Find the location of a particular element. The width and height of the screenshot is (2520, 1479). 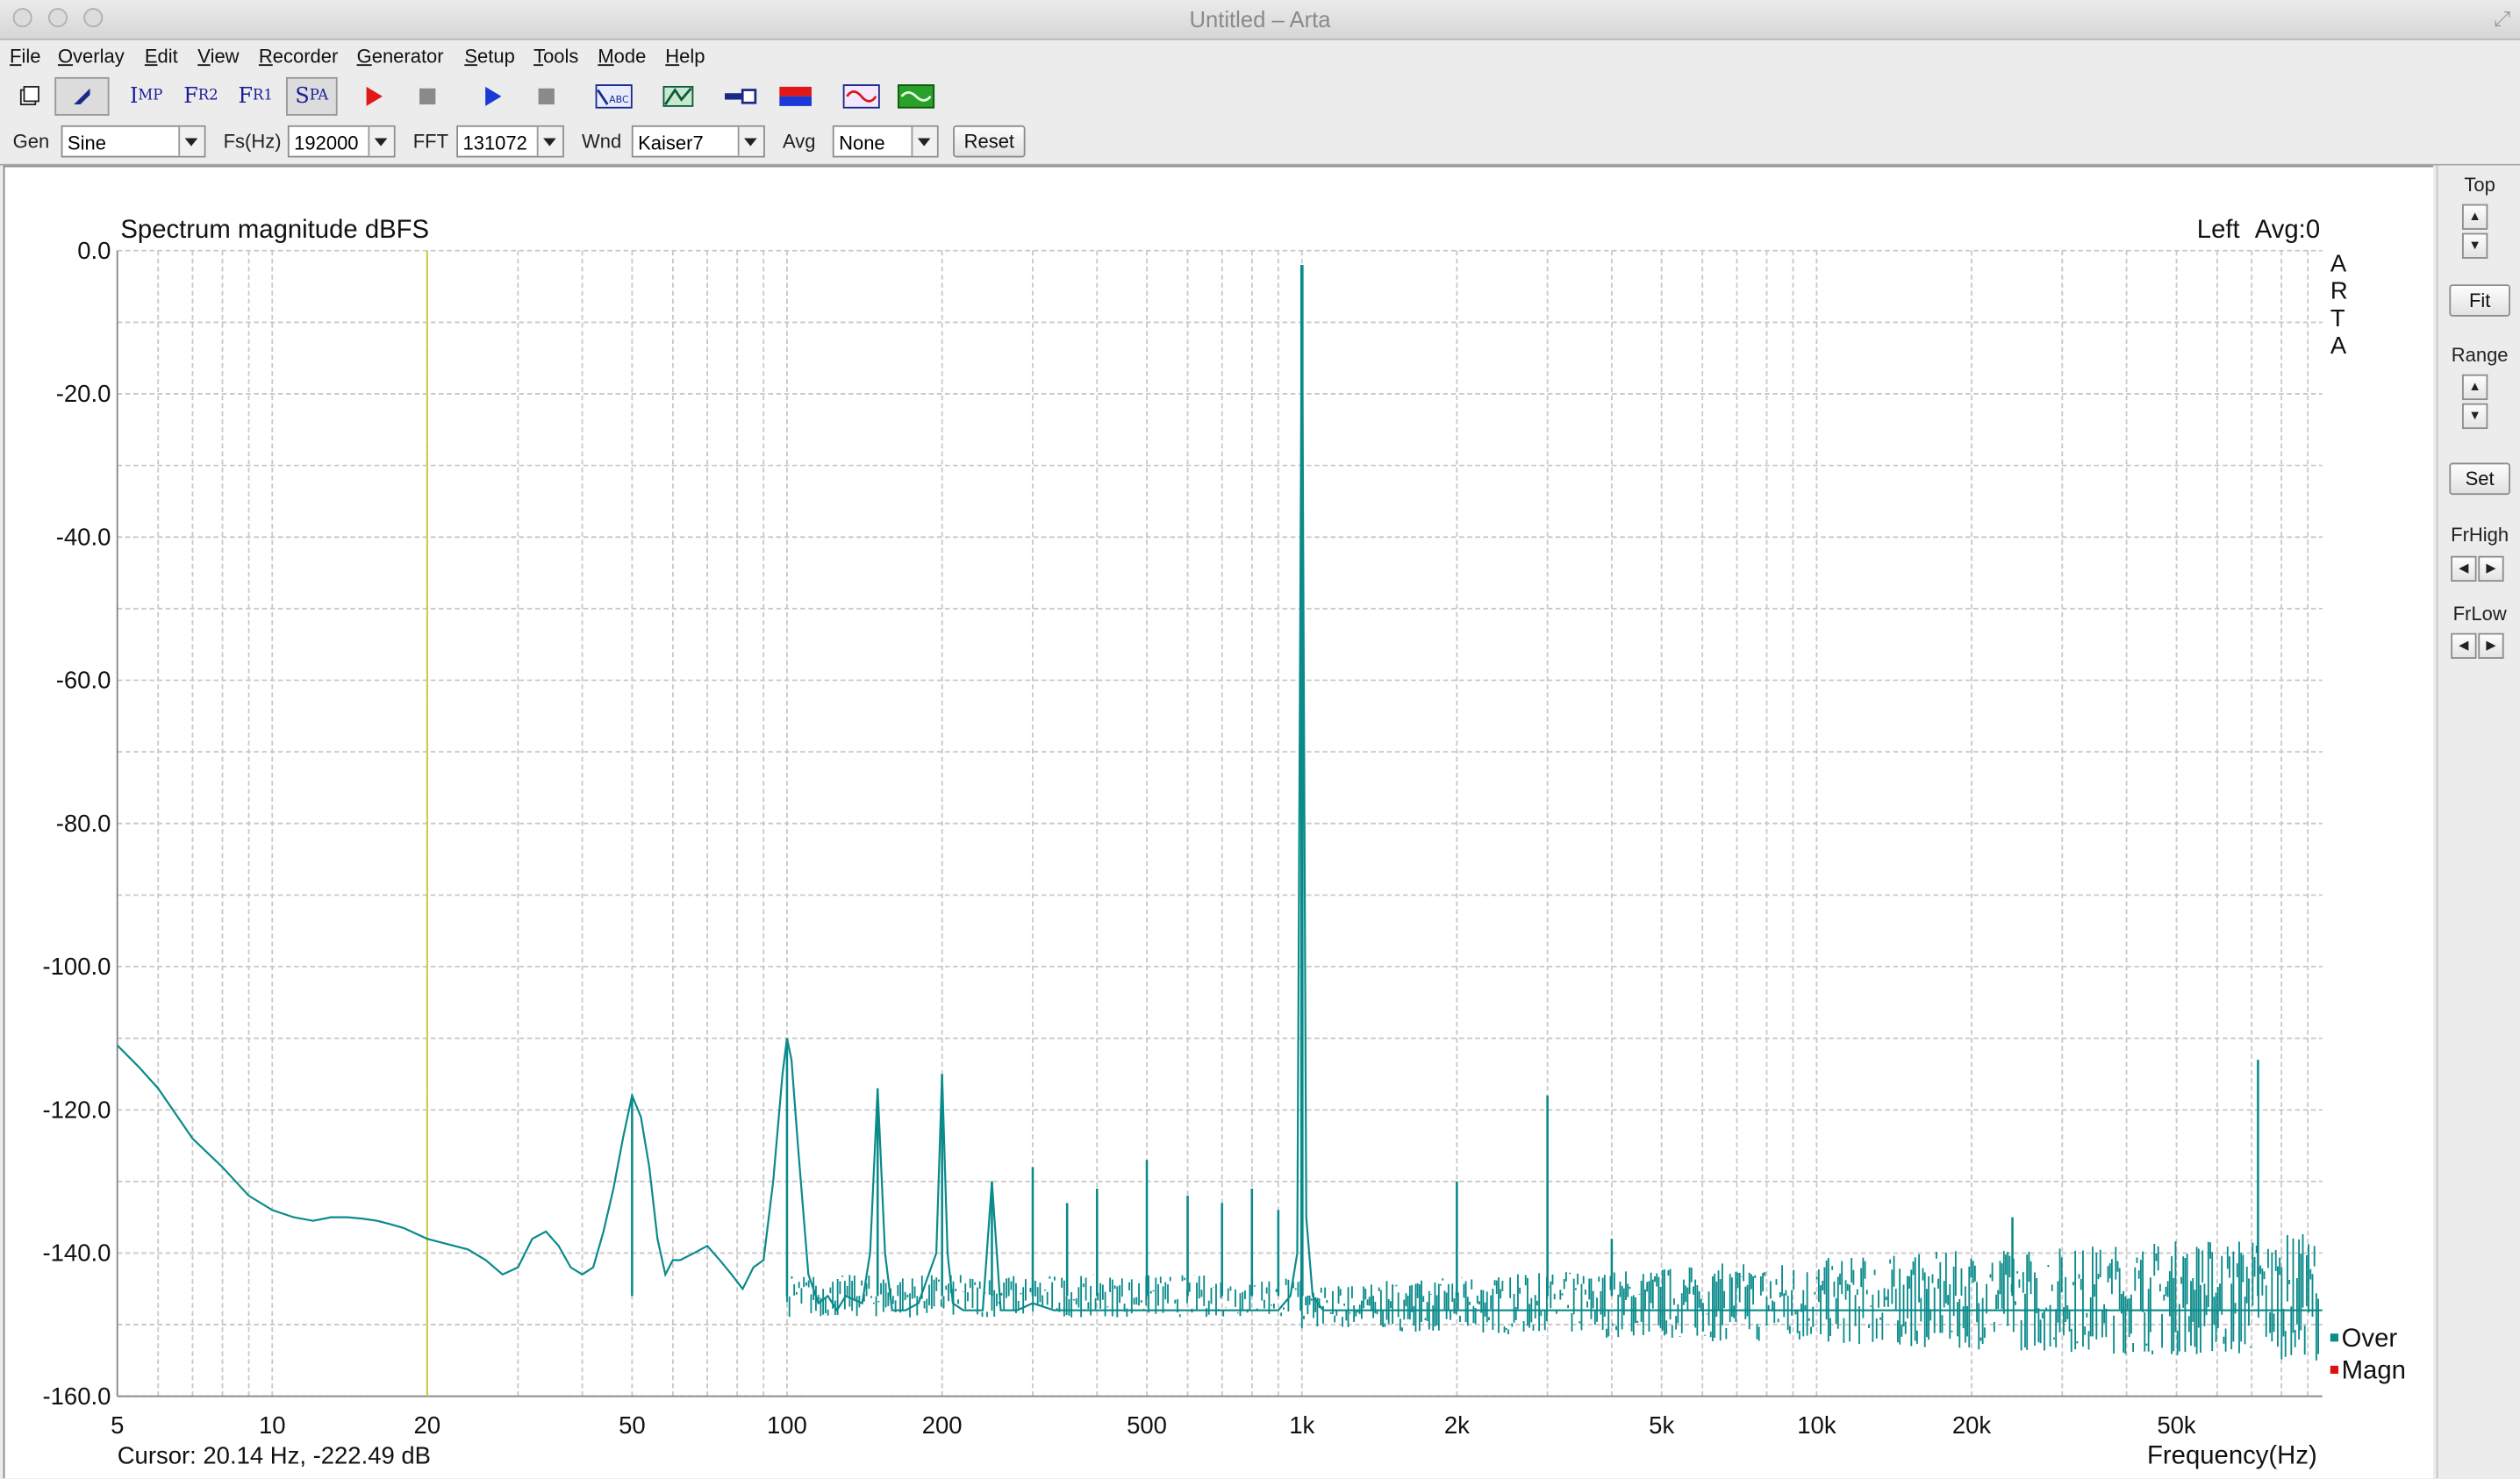

range-label: Range is located at coordinates (2480, 355).